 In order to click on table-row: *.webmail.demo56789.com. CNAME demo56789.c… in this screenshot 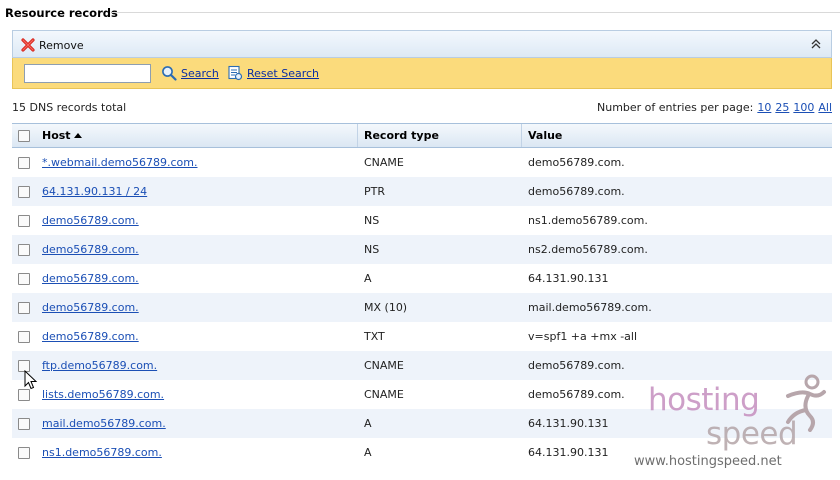, I will do `click(422, 162)`.